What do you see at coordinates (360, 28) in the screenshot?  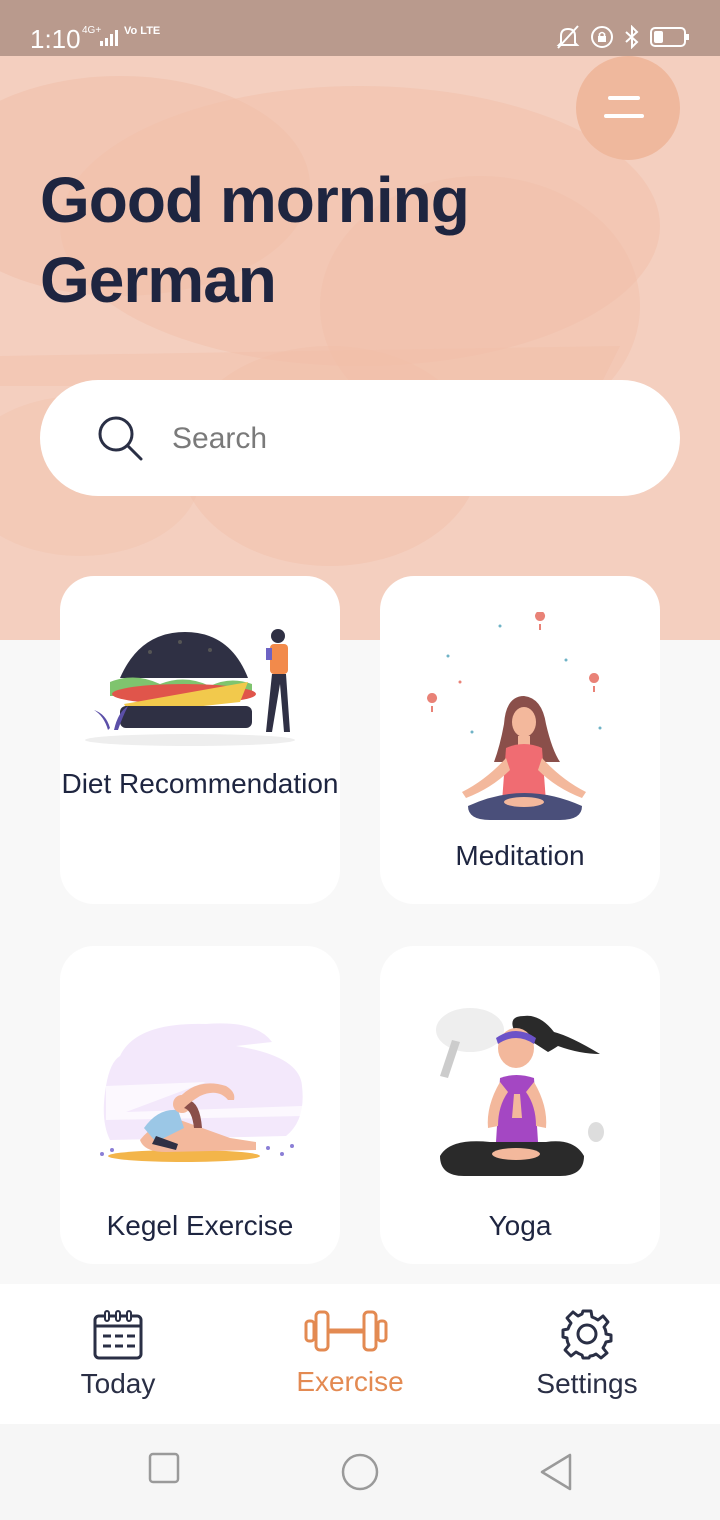 I see `status-bar: 1:10 4G+ Vo LTE` at bounding box center [360, 28].